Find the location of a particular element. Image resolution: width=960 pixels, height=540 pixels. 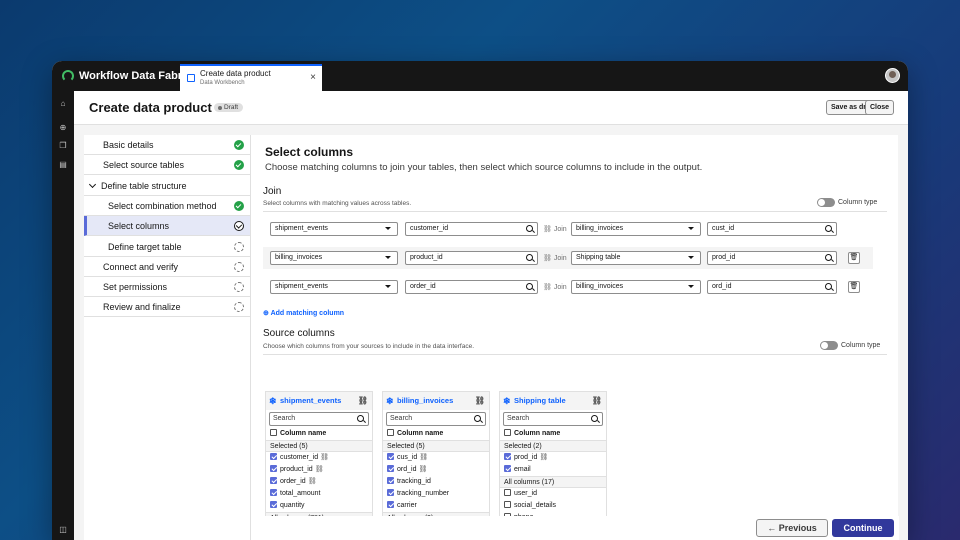

brand: Workflow Data Fabric is located at coordinates (126, 76).